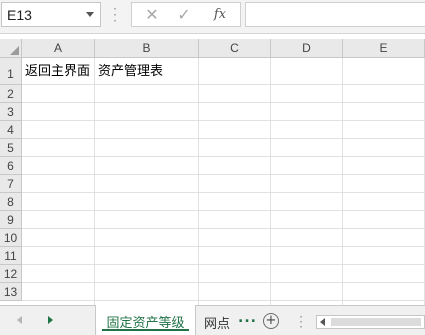 The width and height of the screenshot is (425, 335). I want to click on plus-icon: +, so click(271, 320).